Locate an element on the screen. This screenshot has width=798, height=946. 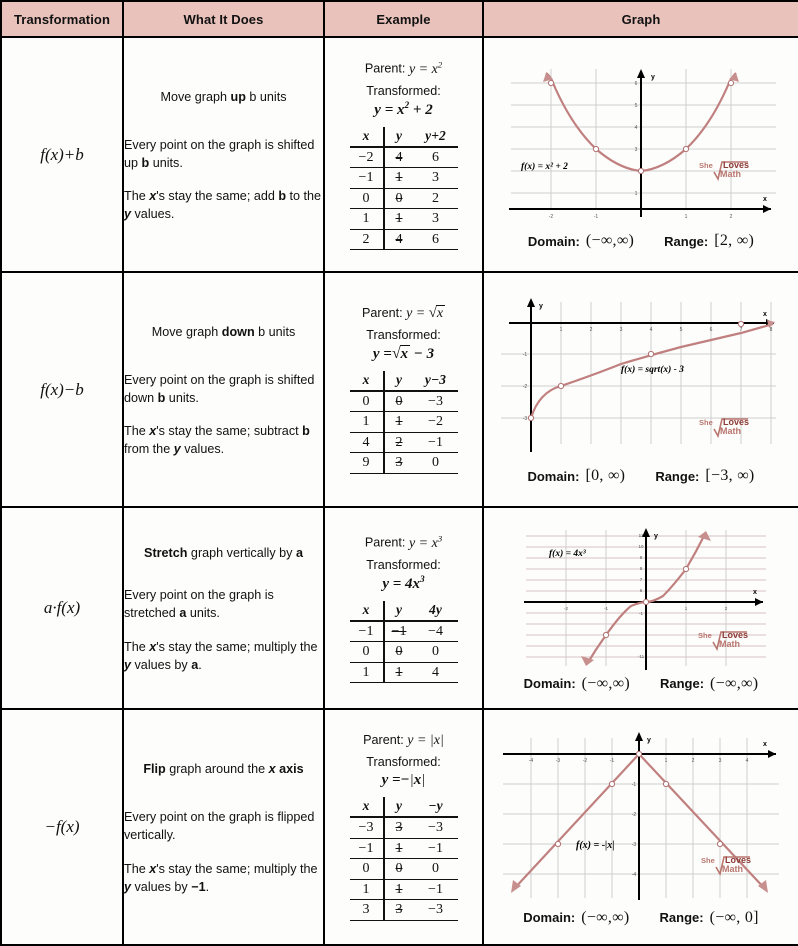
notation-text: f(x)−b is located at coordinates (62, 389).